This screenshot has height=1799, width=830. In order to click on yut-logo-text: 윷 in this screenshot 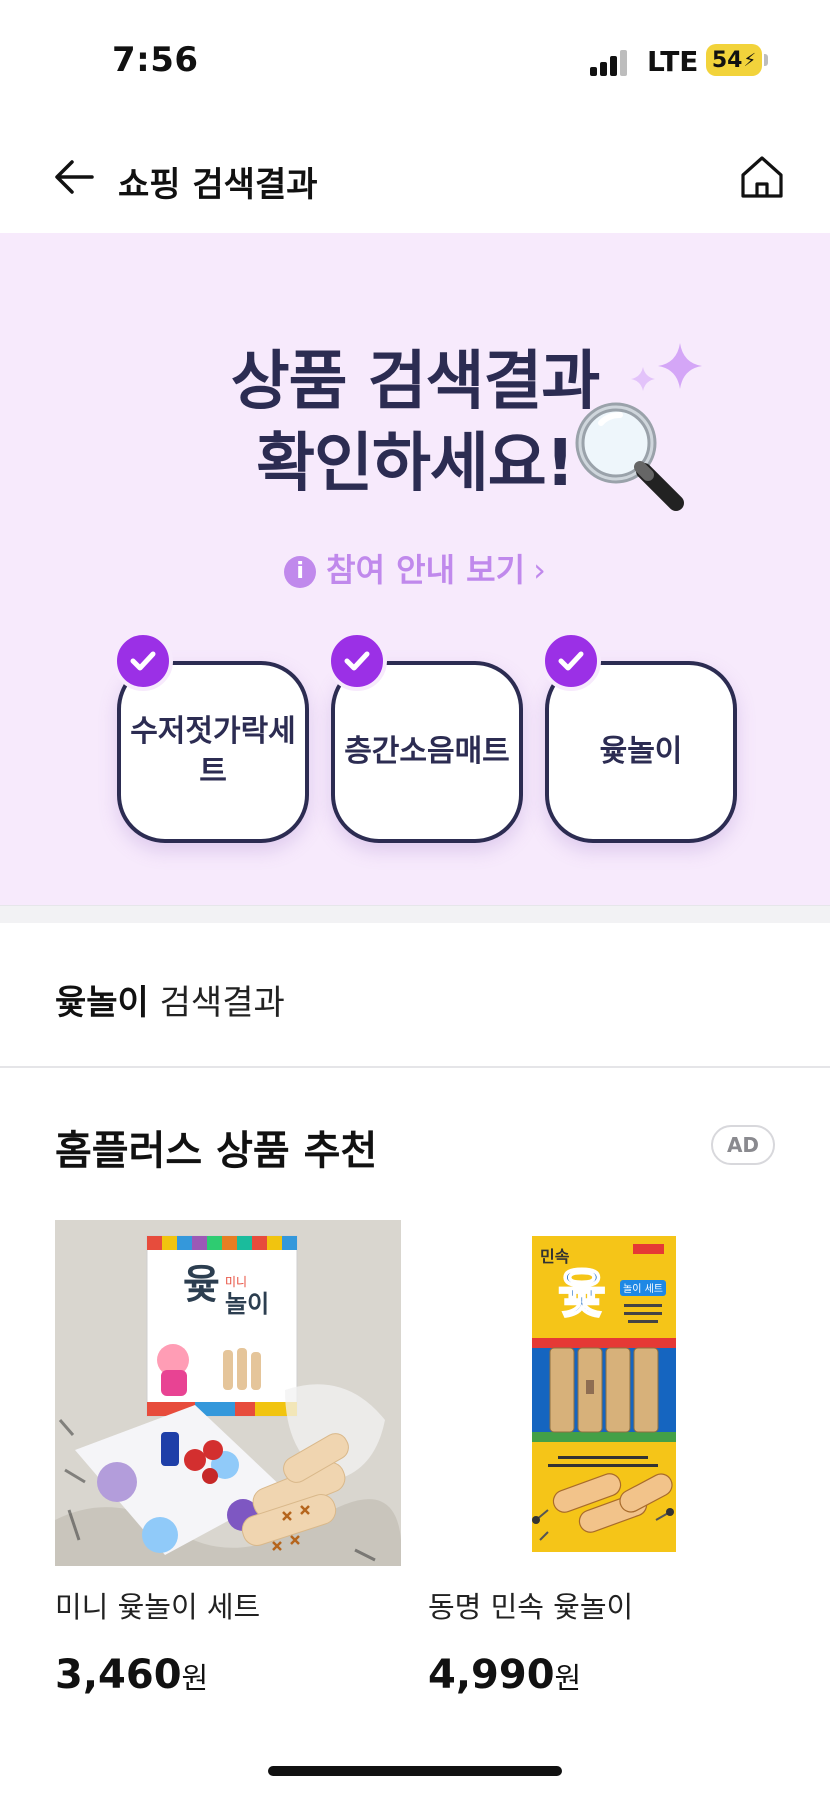, I will do `click(201, 1285)`.